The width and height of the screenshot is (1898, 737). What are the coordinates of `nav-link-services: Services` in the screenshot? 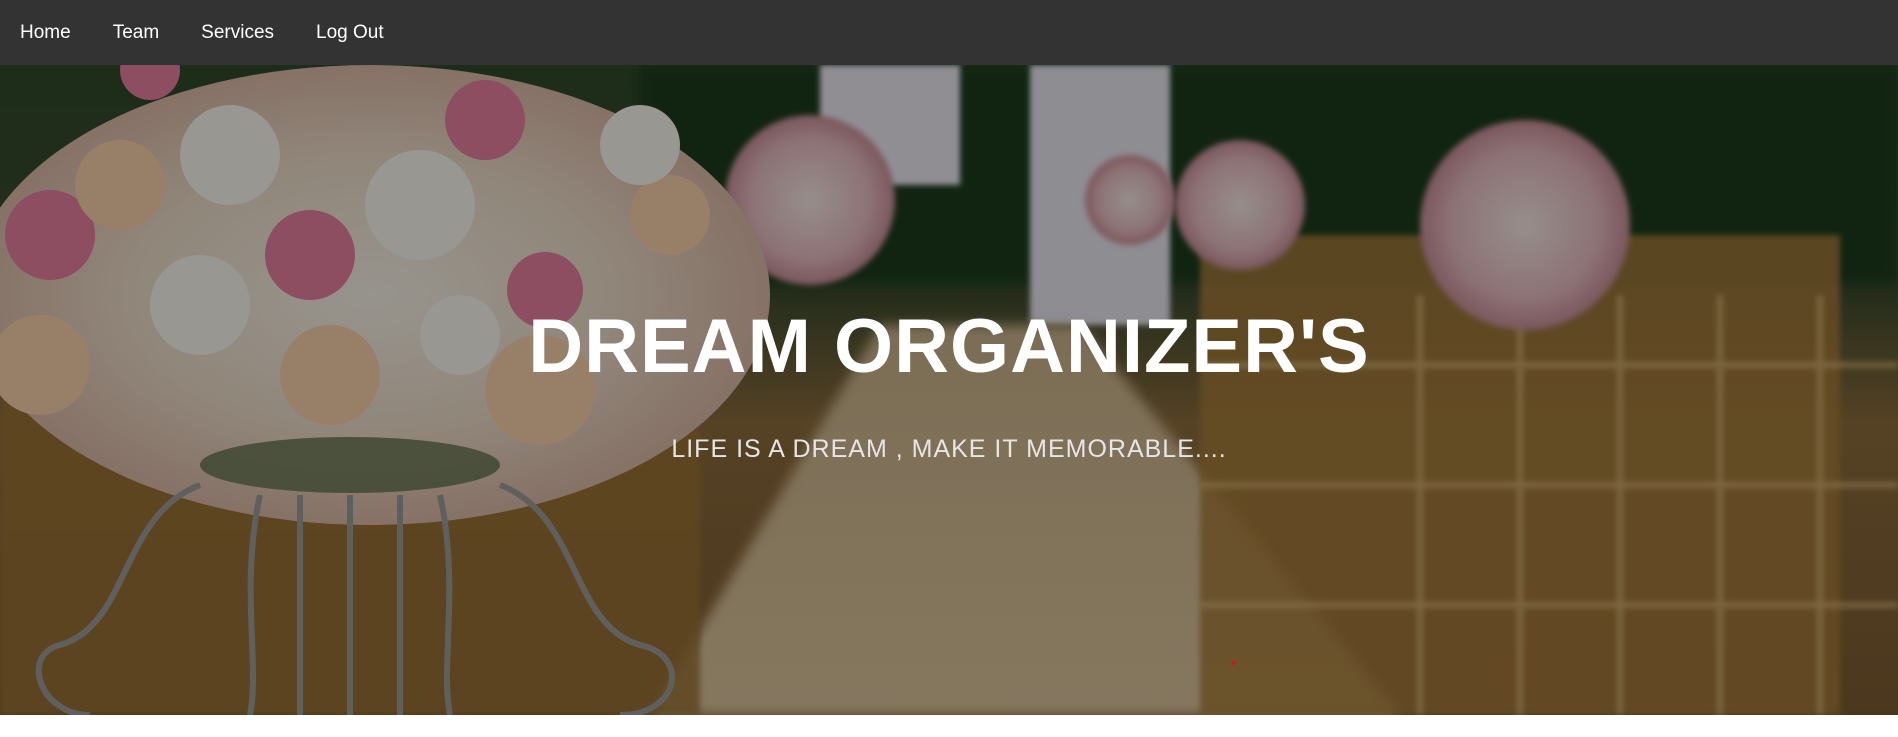 It's located at (237, 33).